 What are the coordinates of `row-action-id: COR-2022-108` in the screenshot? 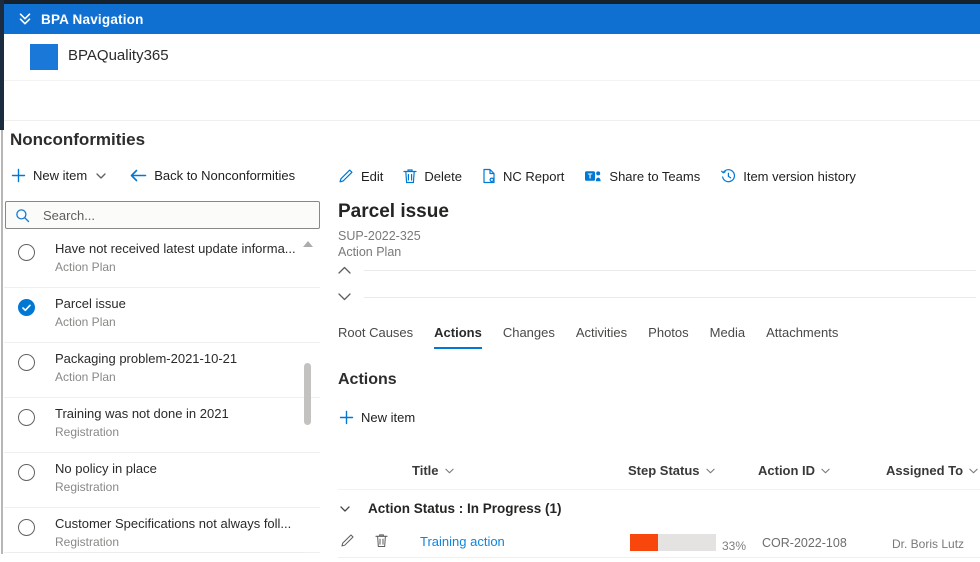 It's located at (804, 543).